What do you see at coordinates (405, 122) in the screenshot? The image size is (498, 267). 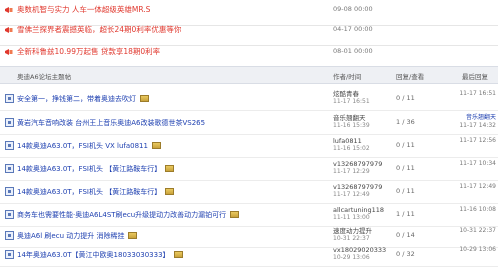 I see `reply-view-count: 1 / 36` at bounding box center [405, 122].